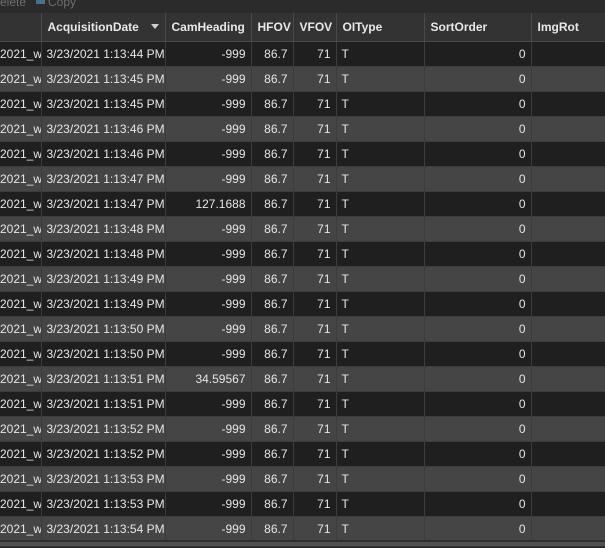 This screenshot has width=605, height=548. I want to click on table-row: 2021_w 3/23/2021 1:13:53 PM -999 86.7 71 T 0, so click(302, 479).